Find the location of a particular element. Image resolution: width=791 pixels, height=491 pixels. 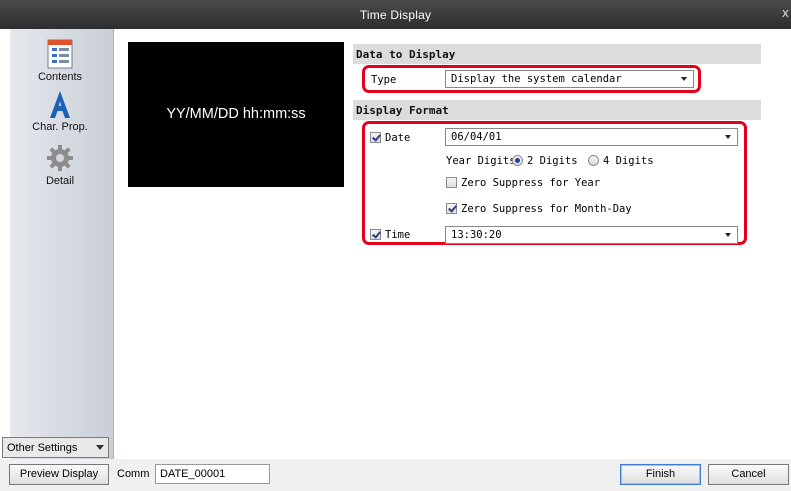

comm-label: Comm is located at coordinates (133, 474).